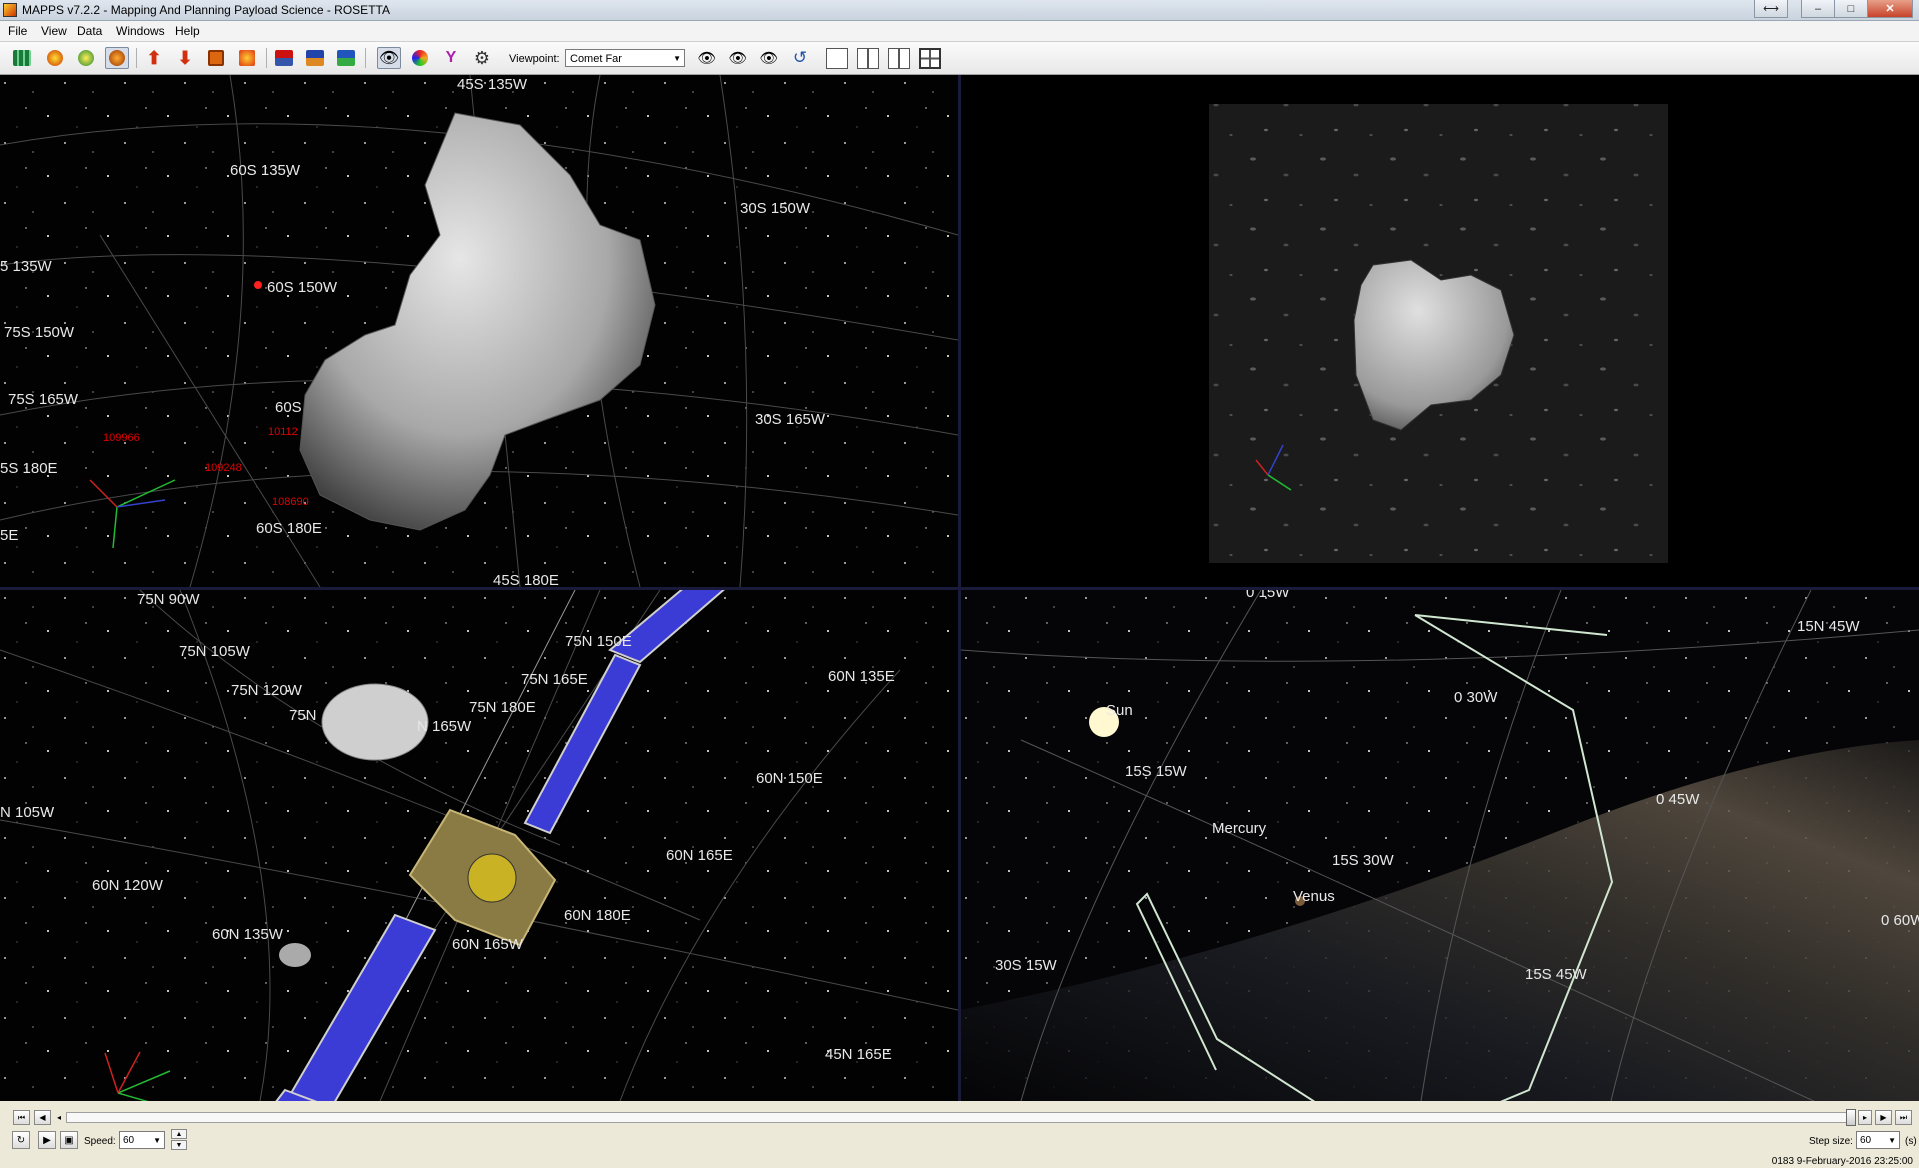 Image resolution: width=1919 pixels, height=1168 pixels. I want to click on green-layer-button, so click(346, 58).